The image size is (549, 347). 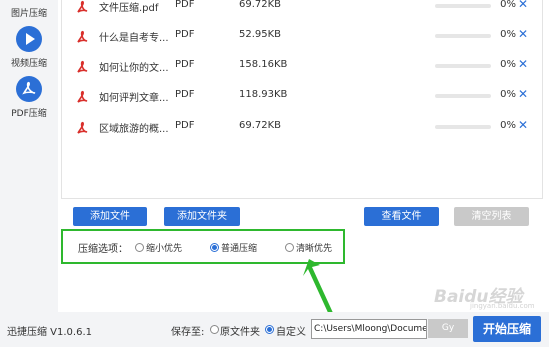 What do you see at coordinates (188, 332) in the screenshot?
I see `save-to-label: 保存至:` at bounding box center [188, 332].